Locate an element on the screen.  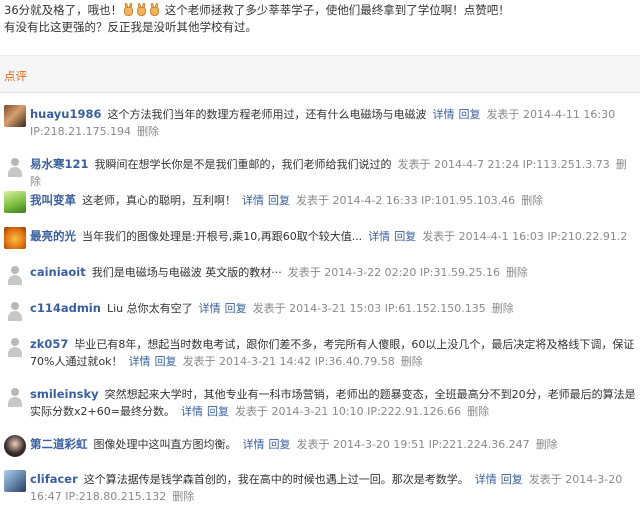
comment-username: 易水寒121 is located at coordinates (59, 164).